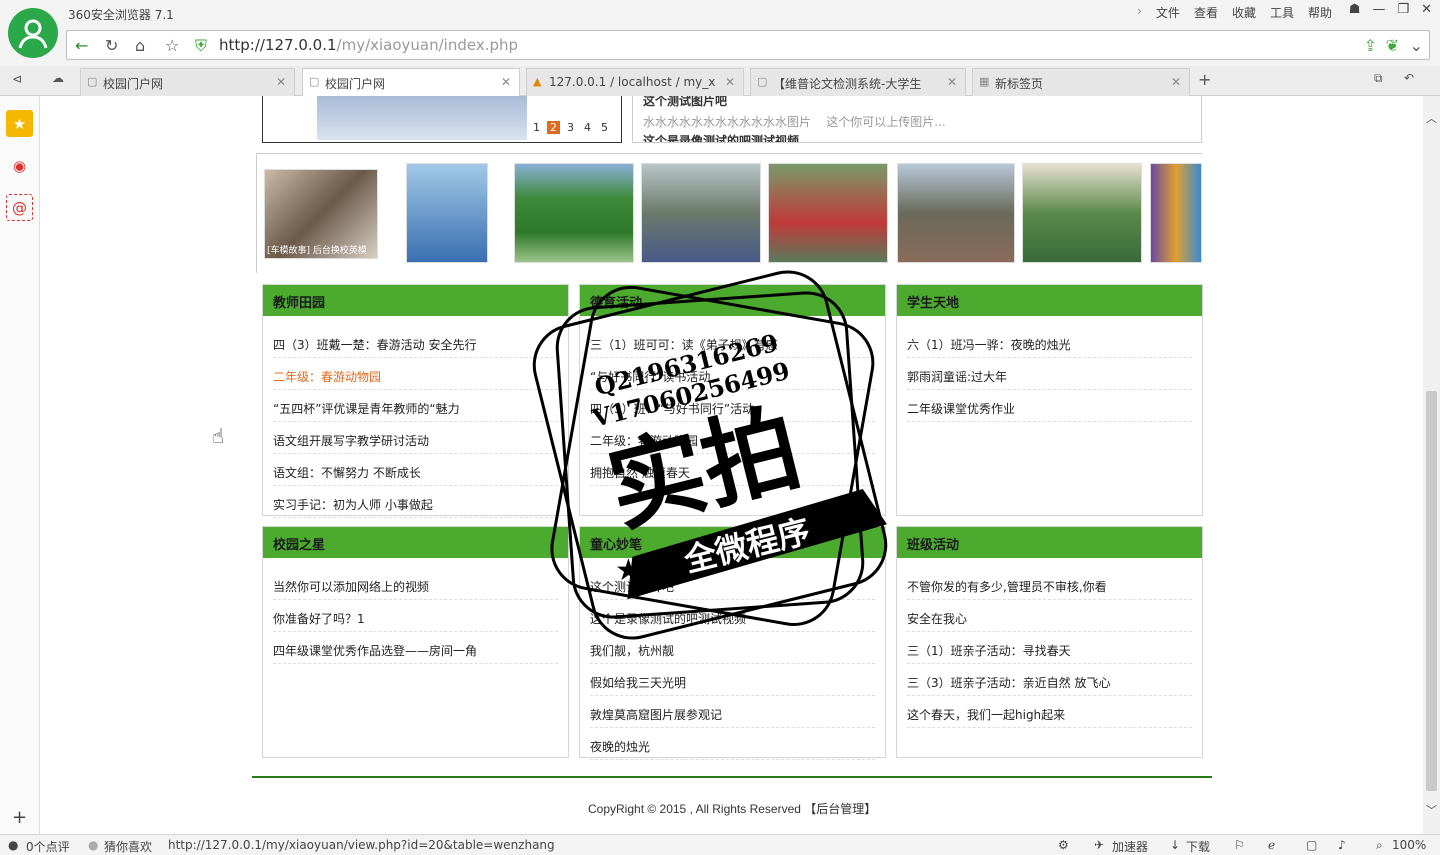 This screenshot has height=855, width=1440. Describe the element at coordinates (732, 680) in the screenshot. I see `section-item: 假如给我三天光明` at that location.